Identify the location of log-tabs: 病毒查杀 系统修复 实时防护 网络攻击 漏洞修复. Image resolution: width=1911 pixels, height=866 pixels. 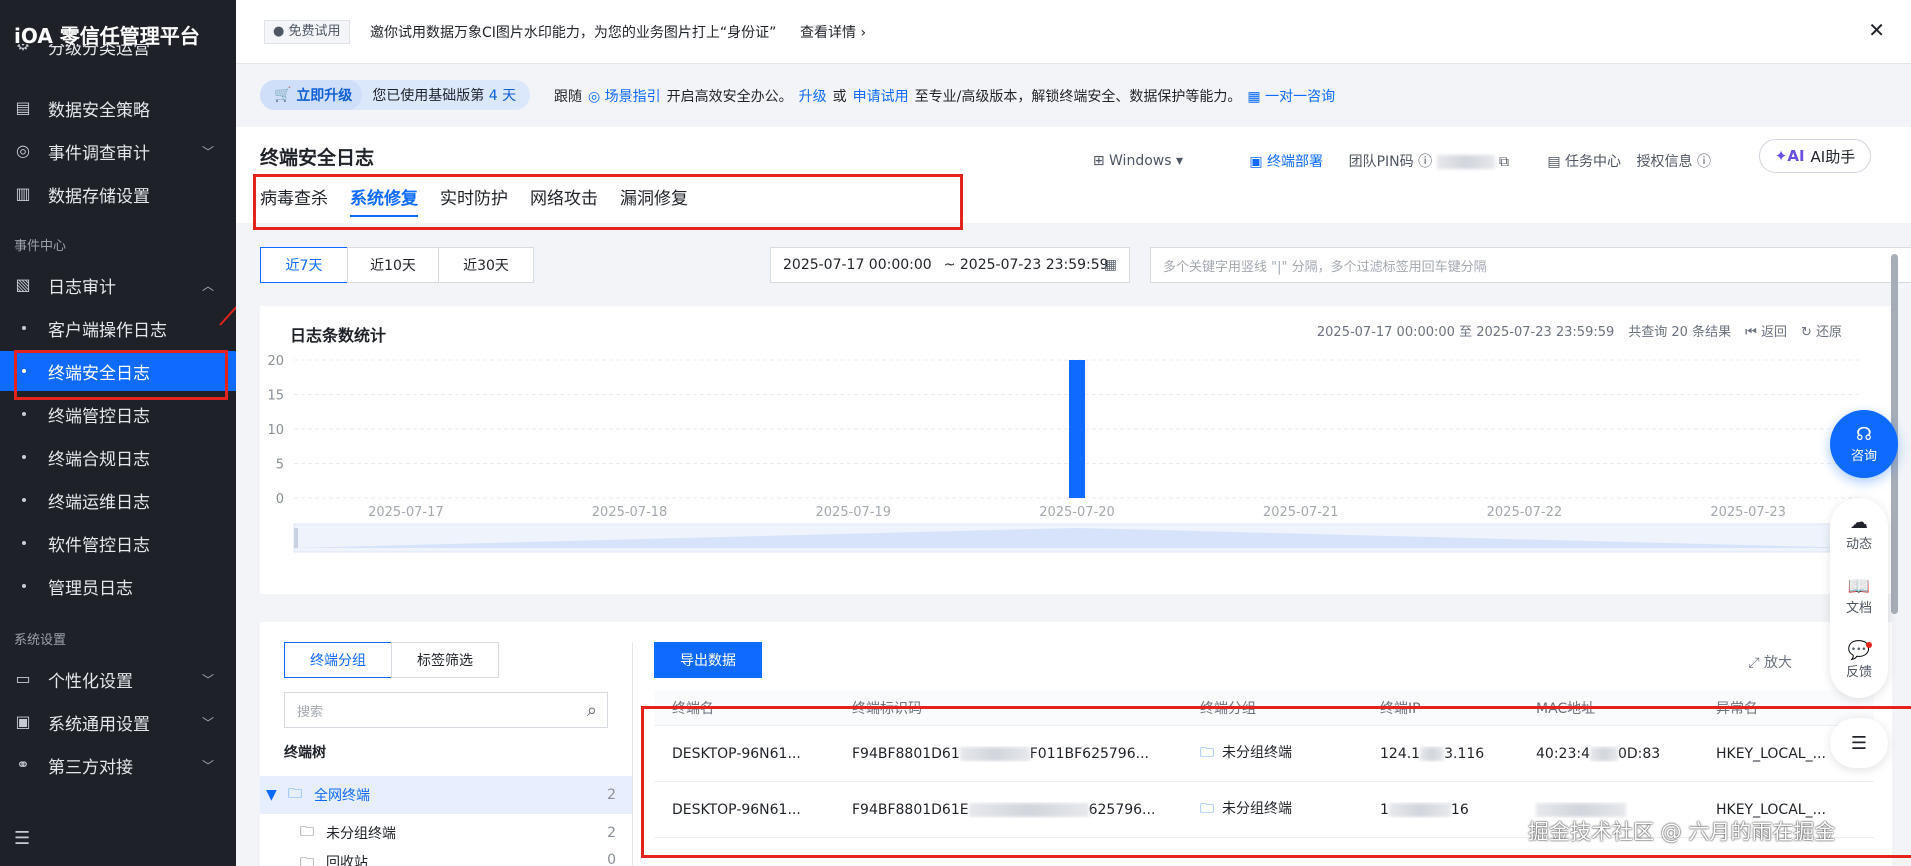
(474, 200).